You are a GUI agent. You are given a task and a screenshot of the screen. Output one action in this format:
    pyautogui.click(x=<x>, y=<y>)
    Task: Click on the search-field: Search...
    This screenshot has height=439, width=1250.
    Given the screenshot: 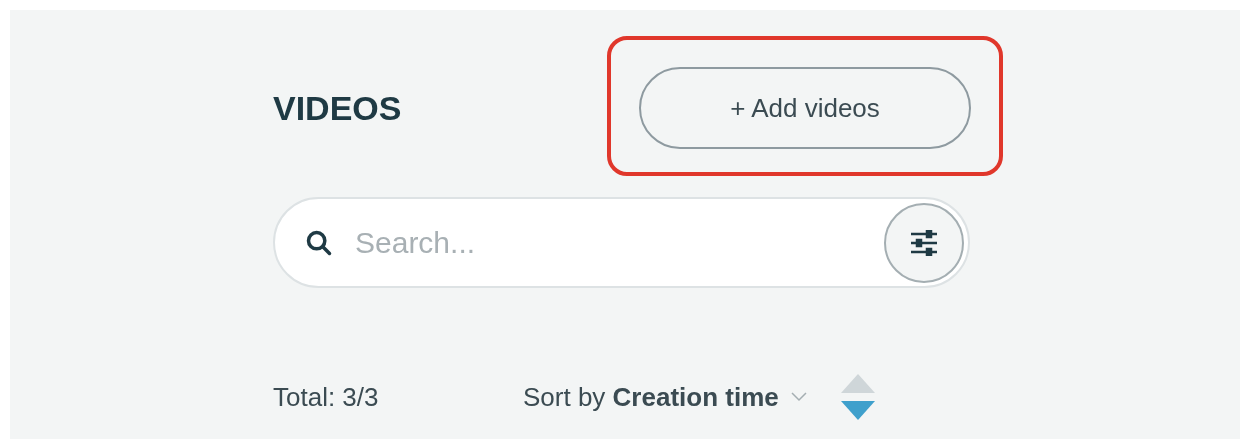 What is the action you would take?
    pyautogui.click(x=619, y=242)
    